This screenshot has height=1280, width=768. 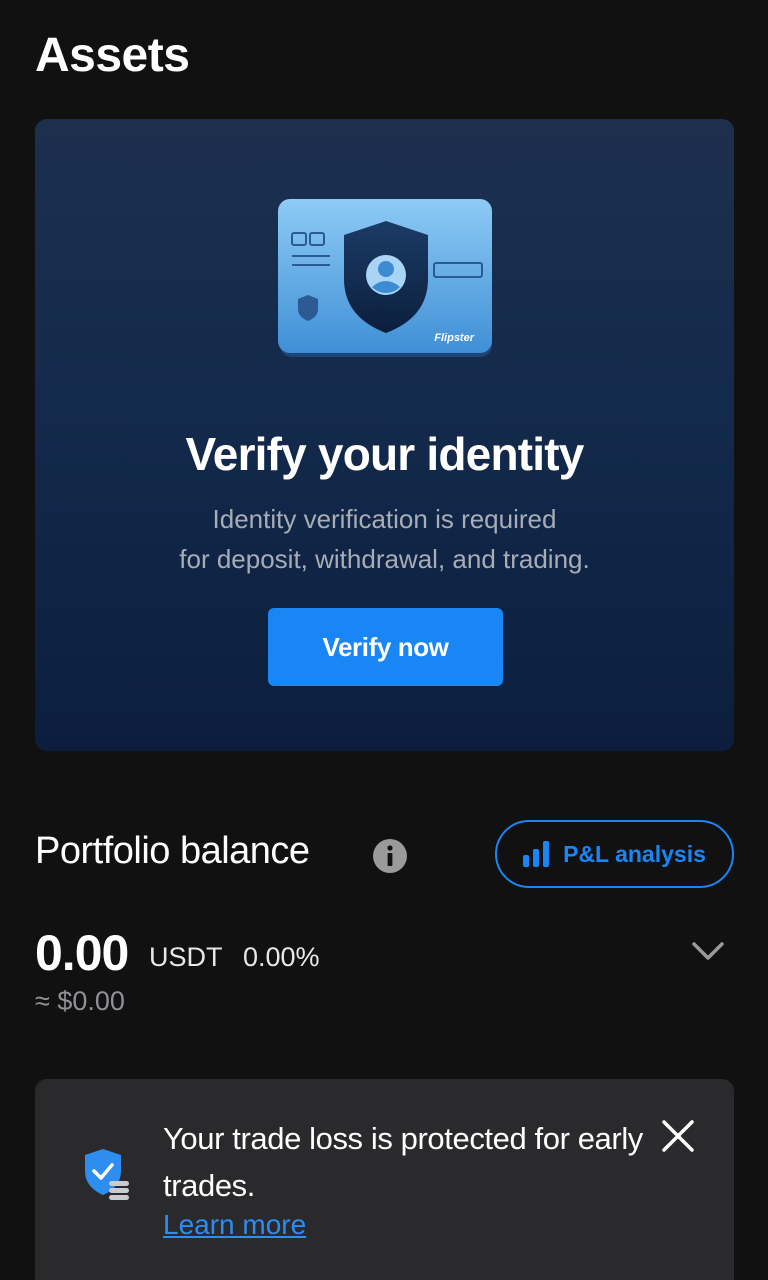 What do you see at coordinates (385, 278) in the screenshot?
I see `id-card-icon: Flipster` at bounding box center [385, 278].